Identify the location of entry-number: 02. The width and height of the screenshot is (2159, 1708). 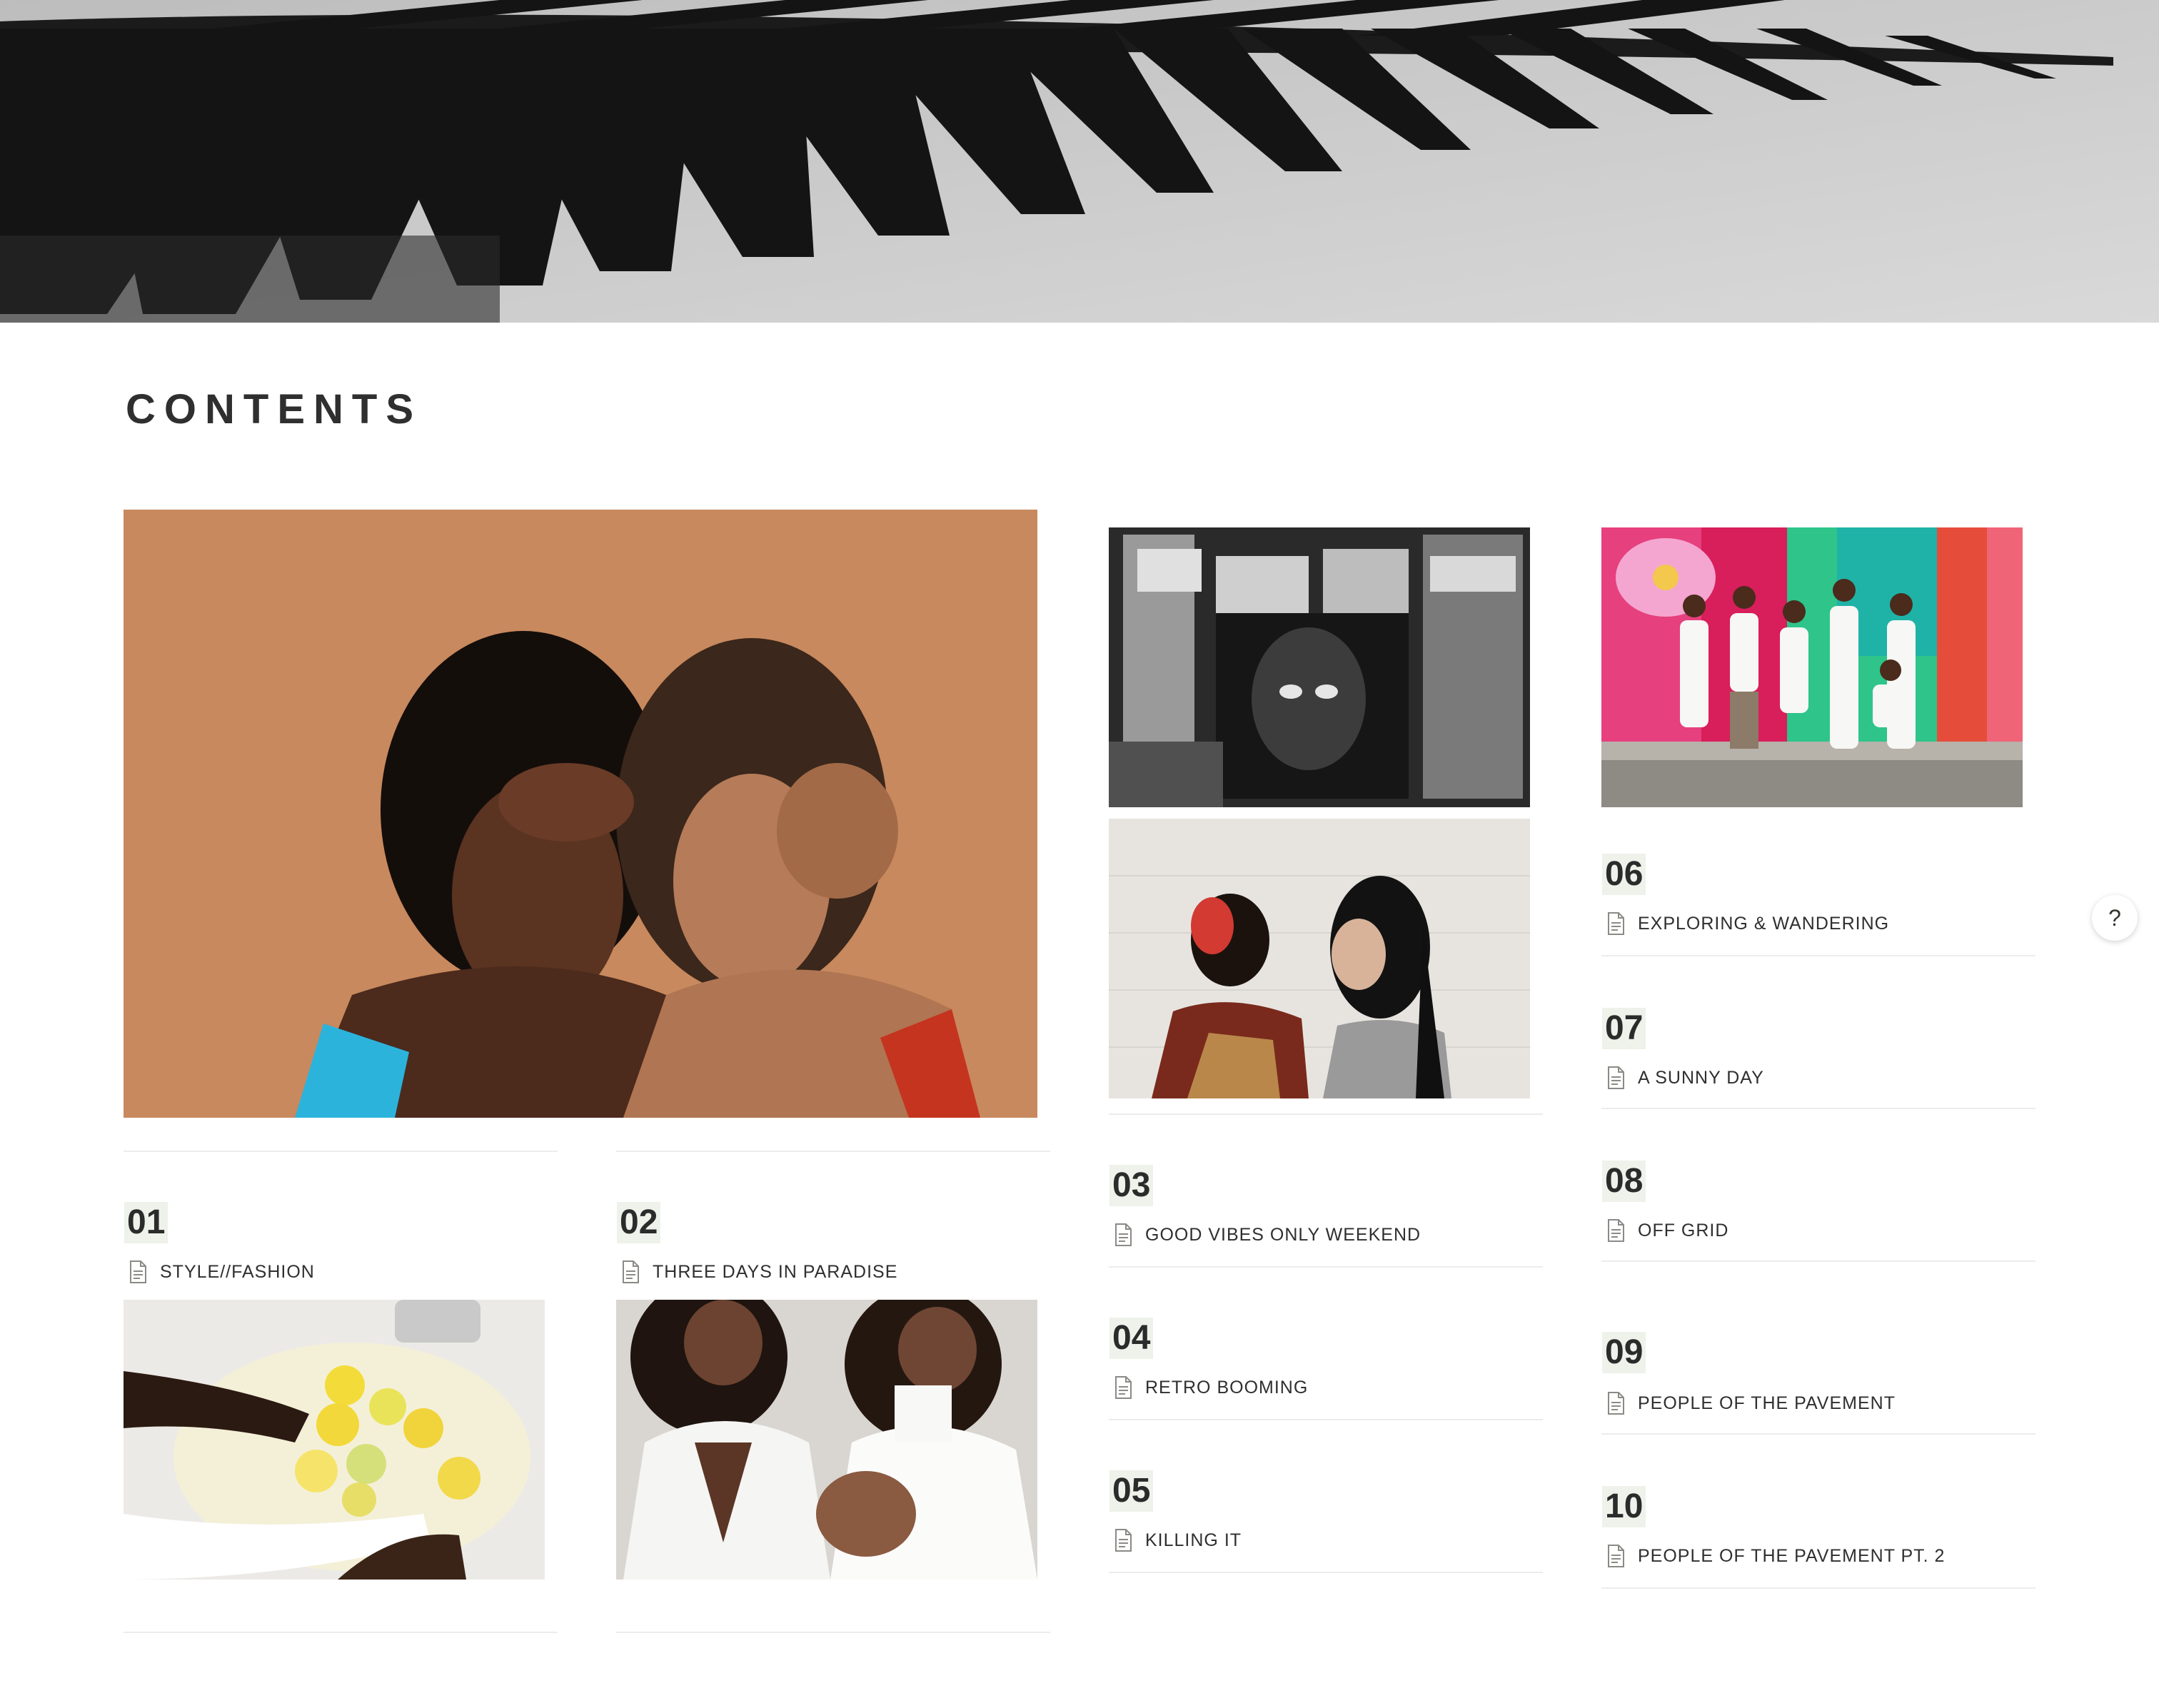
(639, 1223).